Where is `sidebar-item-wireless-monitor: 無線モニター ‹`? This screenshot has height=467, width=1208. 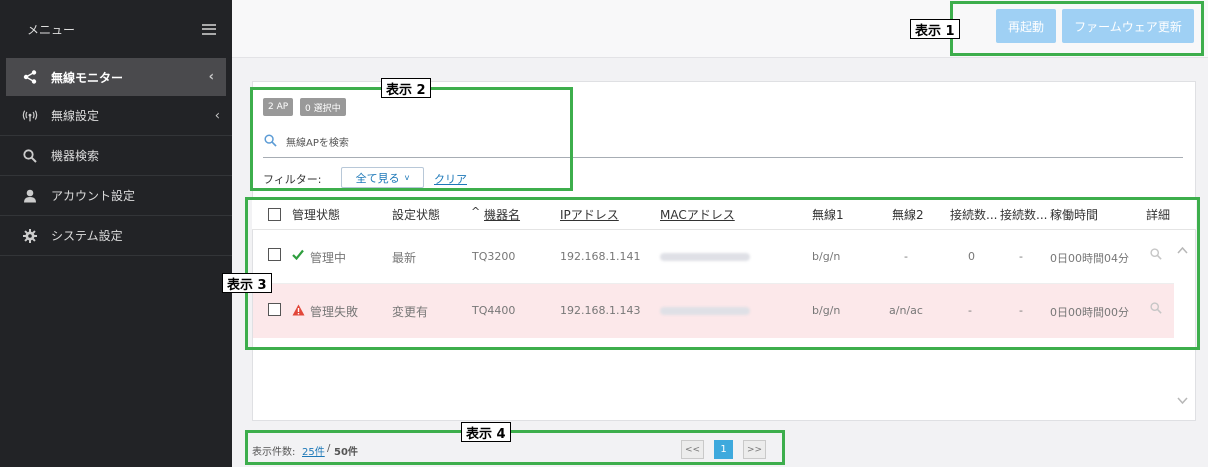
sidebar-item-wireless-monitor: 無線モニター ‹ is located at coordinates (116, 77).